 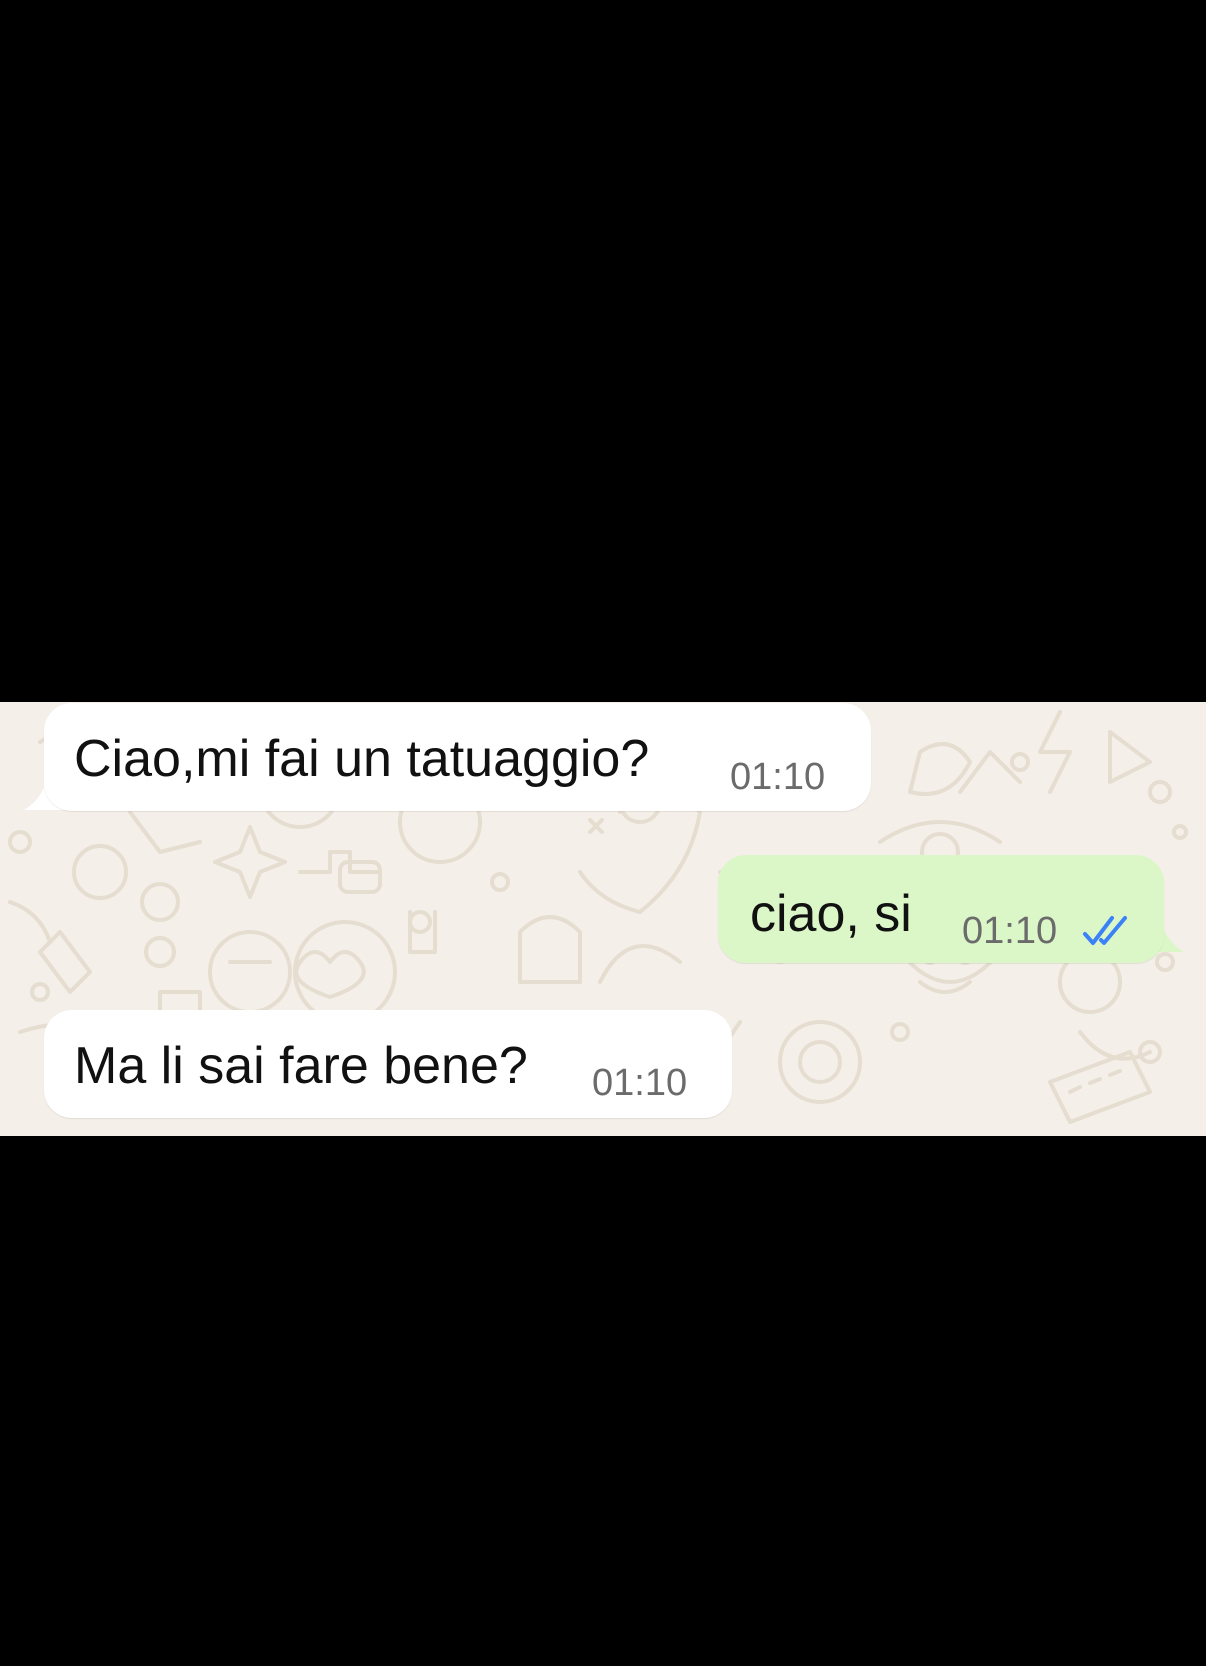 What do you see at coordinates (301, 1066) in the screenshot?
I see `message-text: Ma li sai fare bene?` at bounding box center [301, 1066].